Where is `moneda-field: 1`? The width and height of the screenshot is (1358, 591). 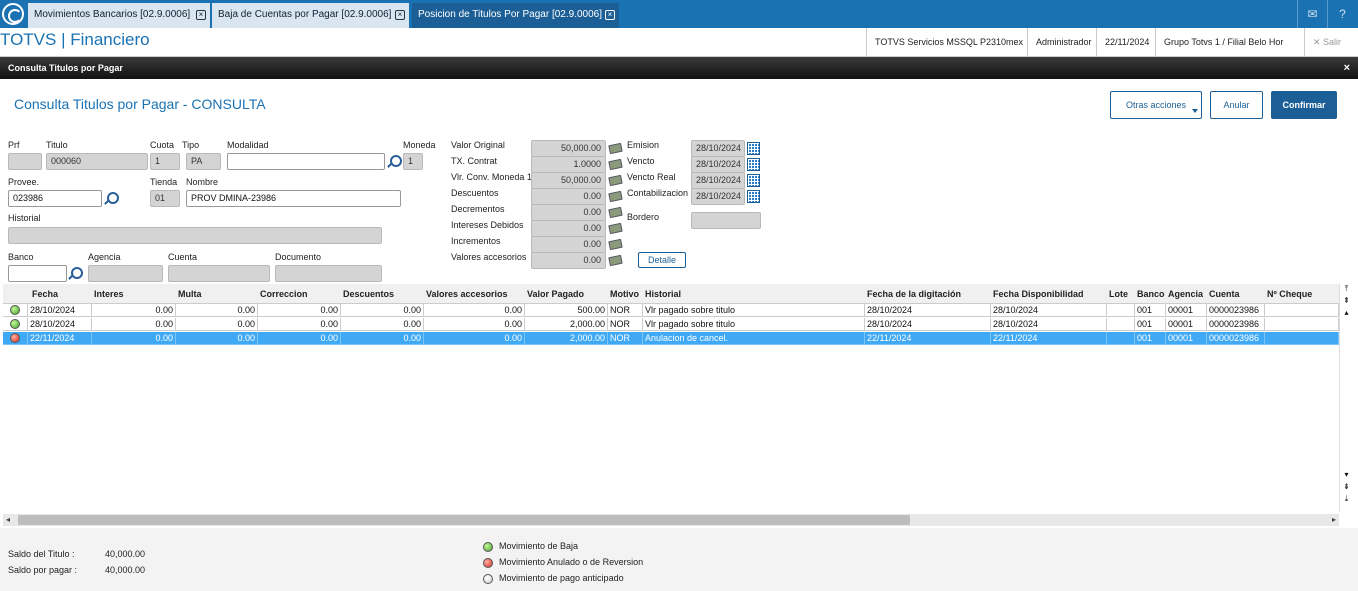 moneda-field: 1 is located at coordinates (413, 161).